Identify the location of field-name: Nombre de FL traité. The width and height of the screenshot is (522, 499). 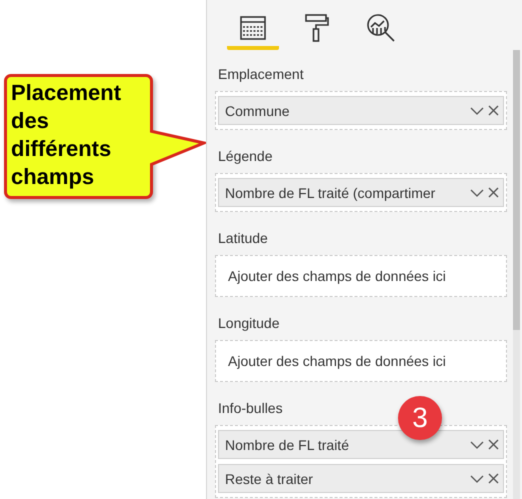
(287, 444).